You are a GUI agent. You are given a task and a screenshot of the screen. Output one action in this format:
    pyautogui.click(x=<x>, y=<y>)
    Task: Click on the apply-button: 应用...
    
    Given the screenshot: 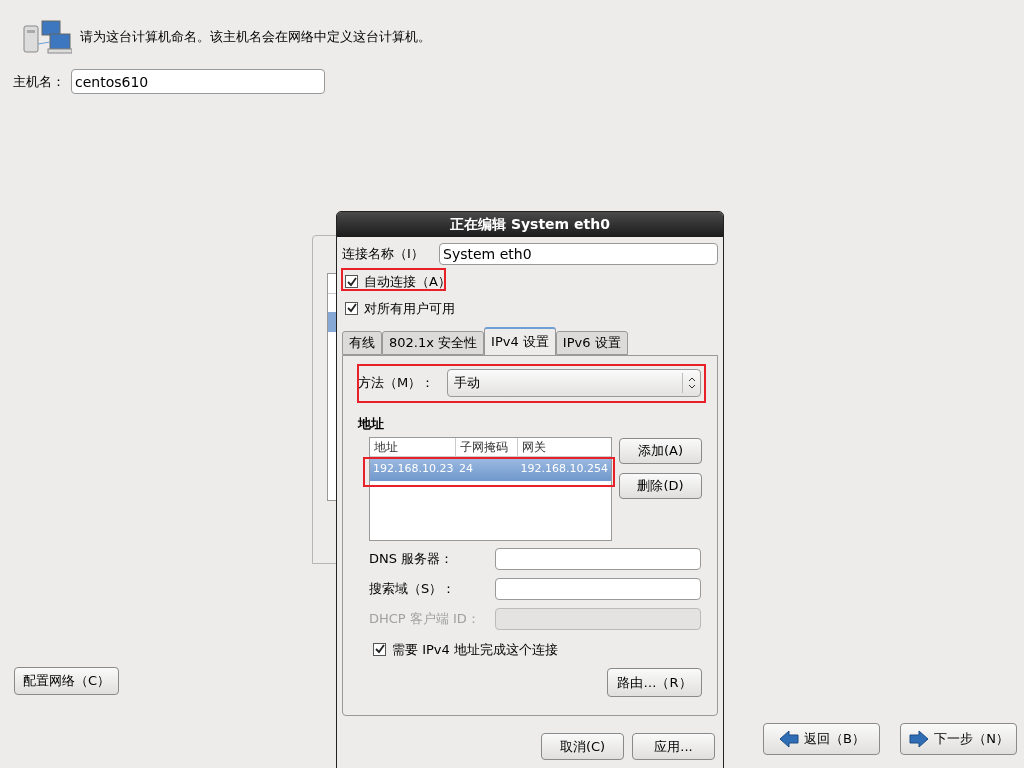 What is the action you would take?
    pyautogui.click(x=673, y=746)
    